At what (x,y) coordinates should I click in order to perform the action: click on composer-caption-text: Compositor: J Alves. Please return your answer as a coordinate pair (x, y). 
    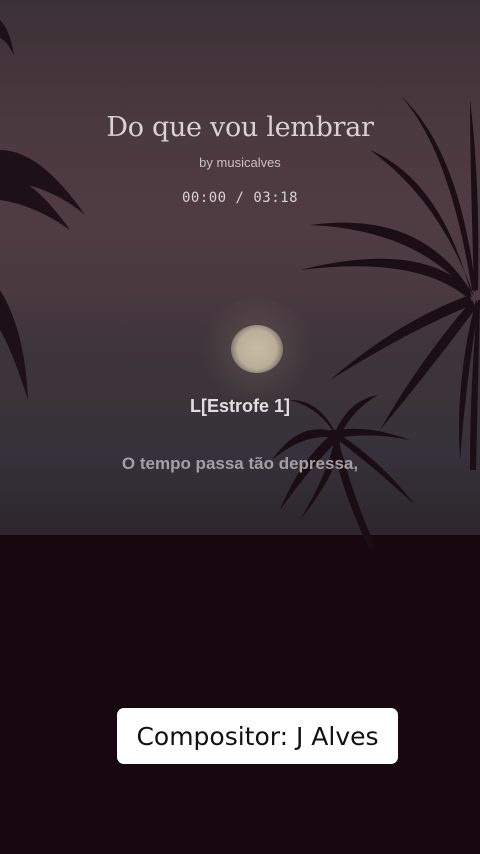
    Looking at the image, I should click on (257, 736).